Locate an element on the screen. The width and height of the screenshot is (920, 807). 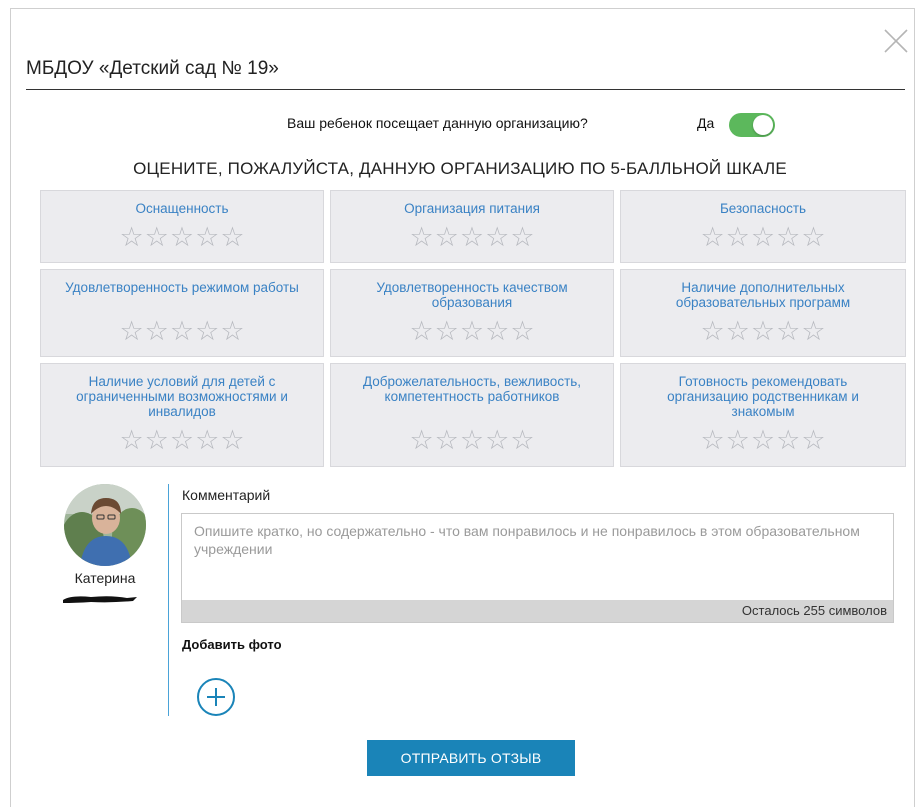
criterion-label: Организация питания is located at coordinates (472, 208).